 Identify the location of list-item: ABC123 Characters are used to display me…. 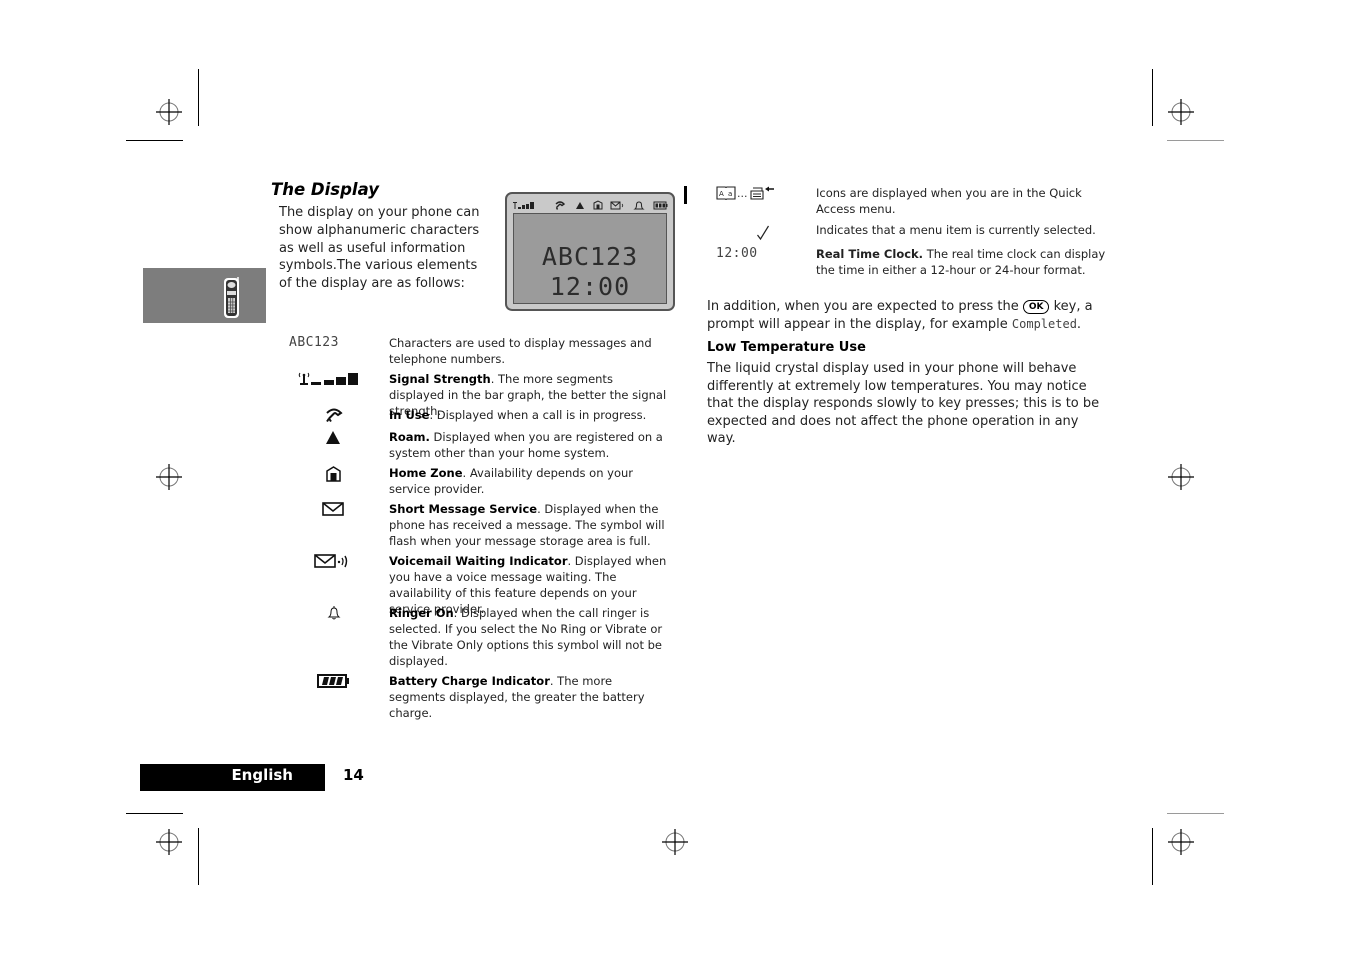
(484, 351).